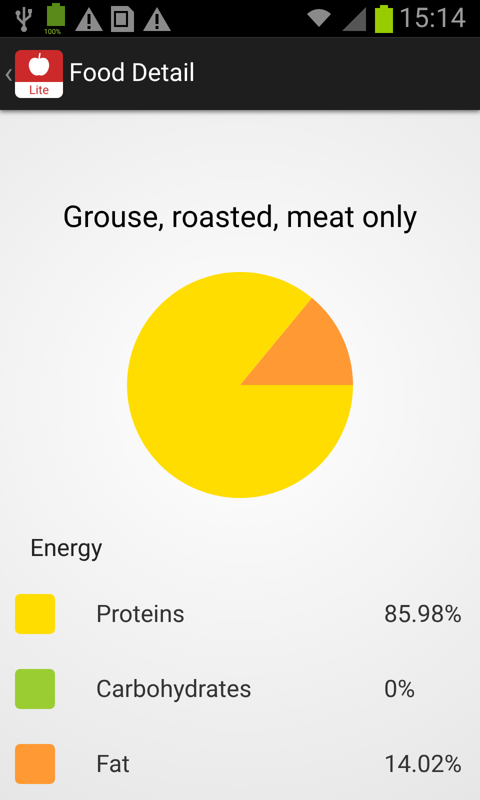 Image resolution: width=480 pixels, height=800 pixels. I want to click on nutrient-label: Proteins, so click(141, 614).